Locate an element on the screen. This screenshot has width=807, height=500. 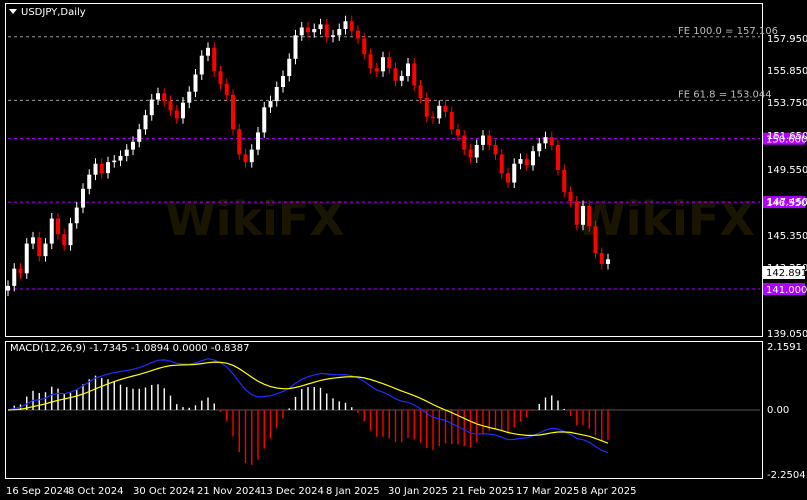
fib-level-label: FE 61.8 = 153.044 is located at coordinates (725, 94).